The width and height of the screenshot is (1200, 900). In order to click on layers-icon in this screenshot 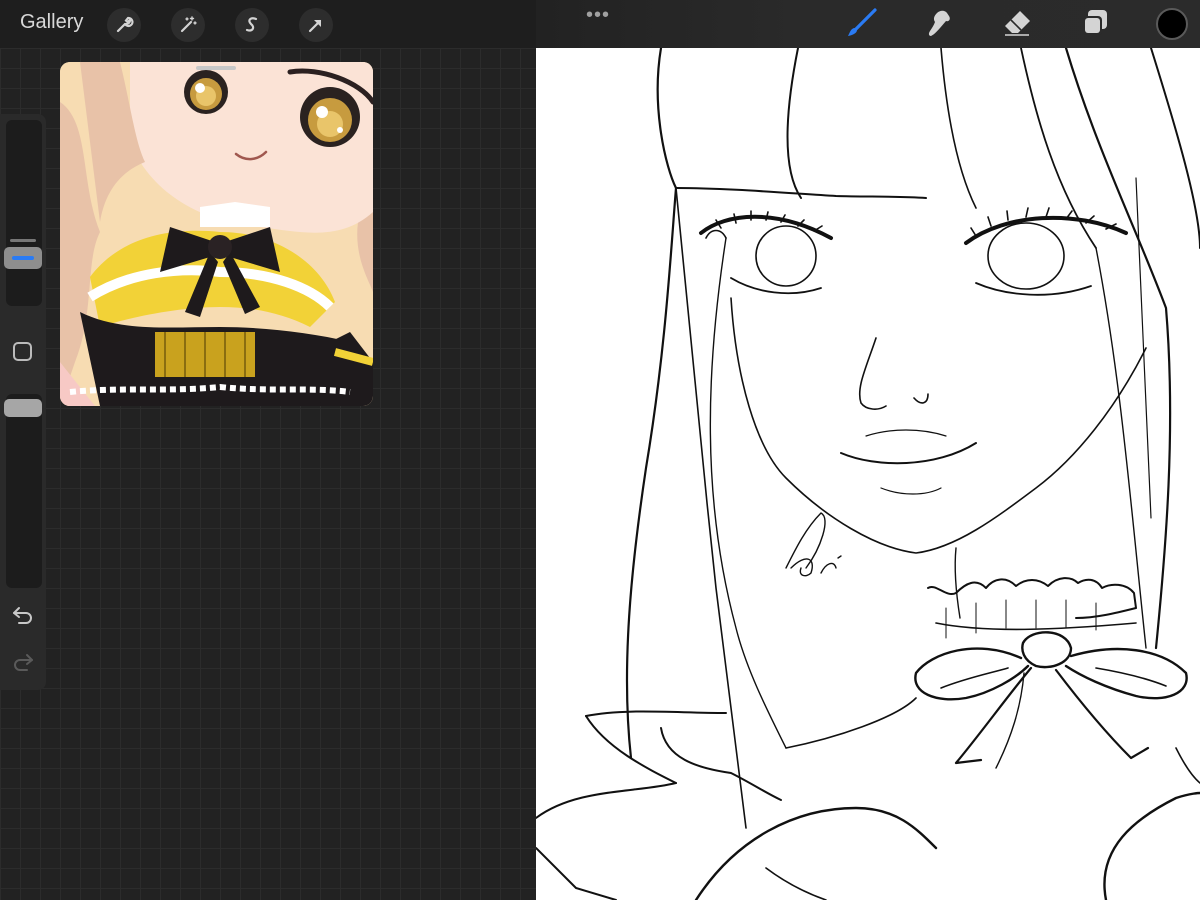, I will do `click(1095, 25)`.